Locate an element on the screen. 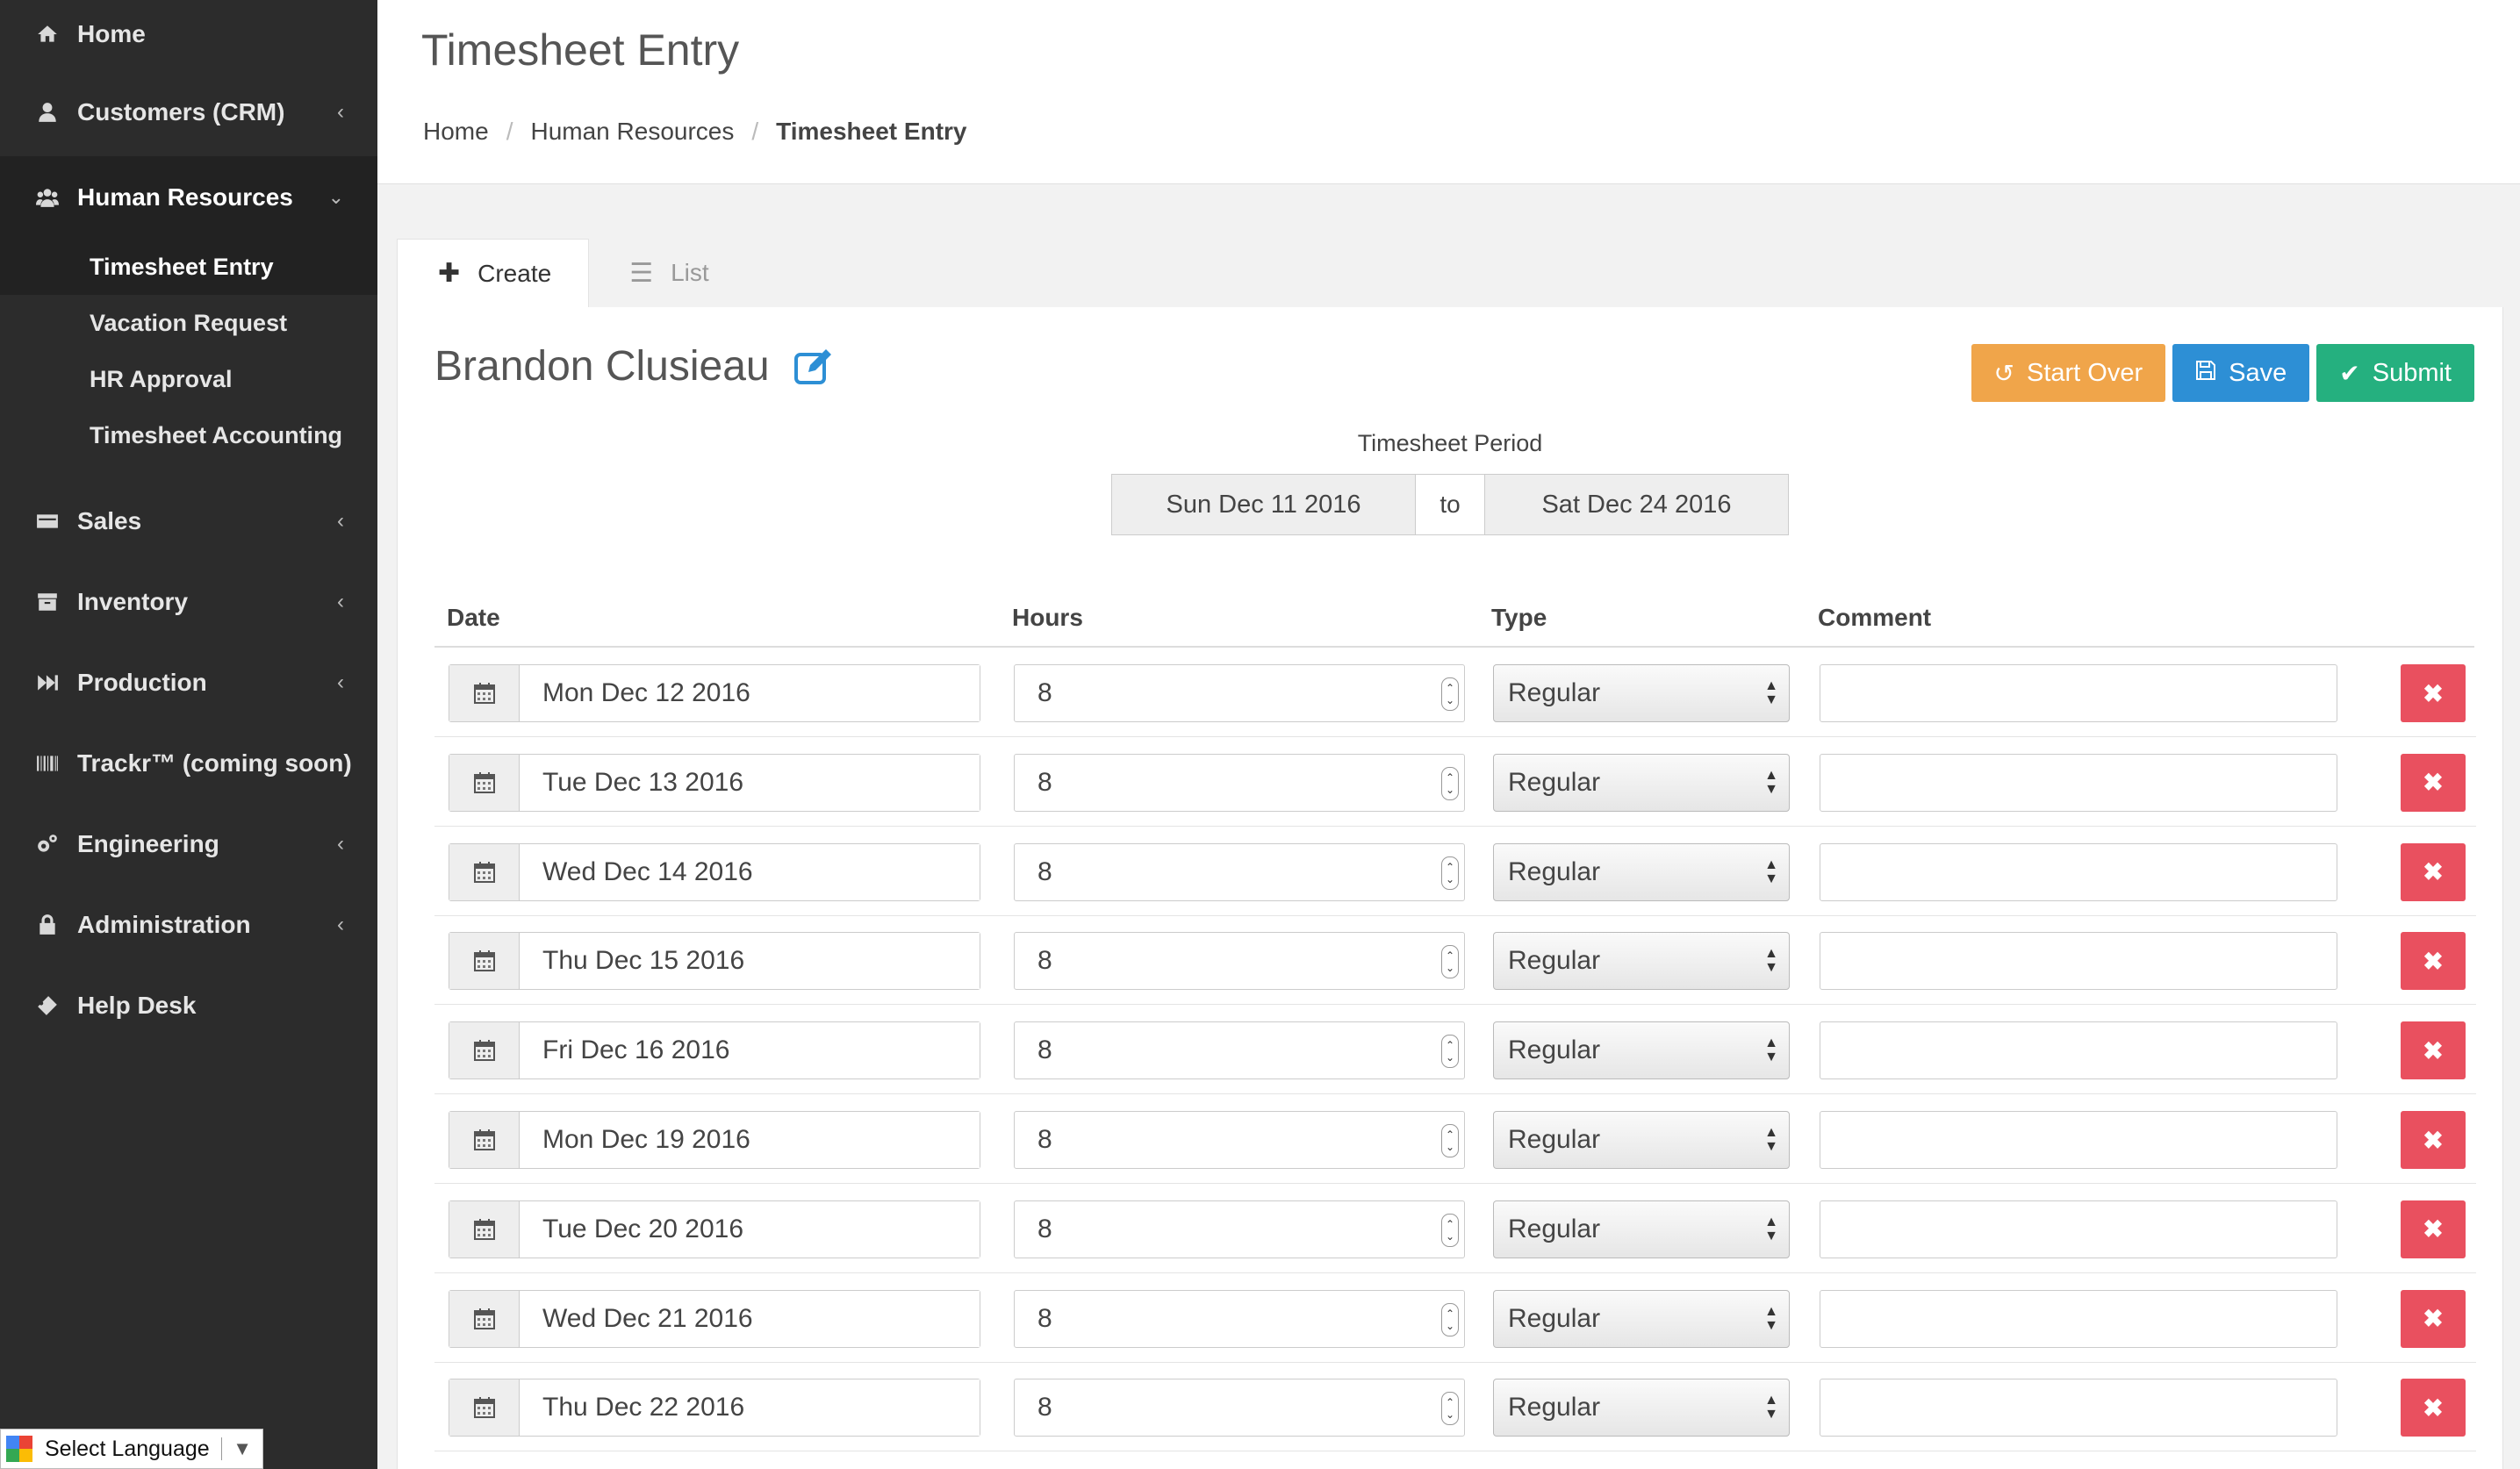  sidebar-item-inventory: Inventory ‹ is located at coordinates (188, 602).